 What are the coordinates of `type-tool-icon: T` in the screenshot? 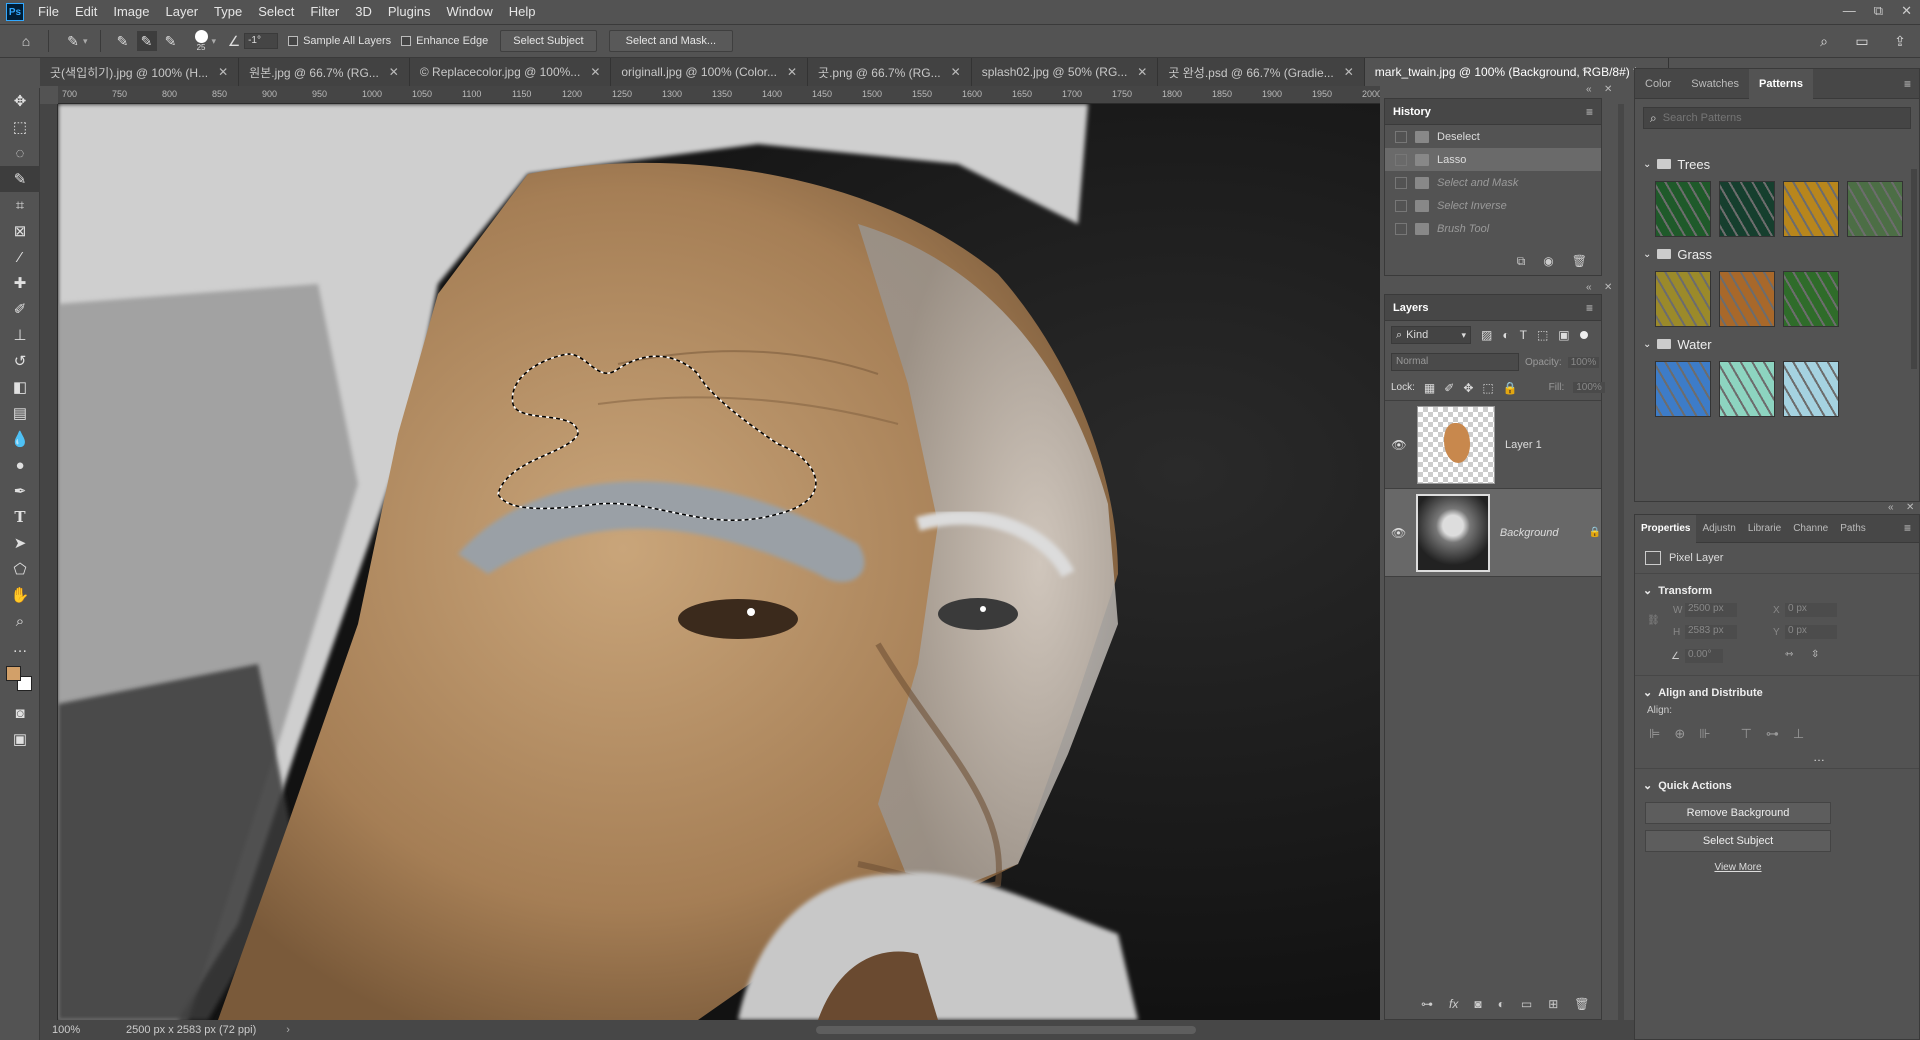 It's located at (20, 517).